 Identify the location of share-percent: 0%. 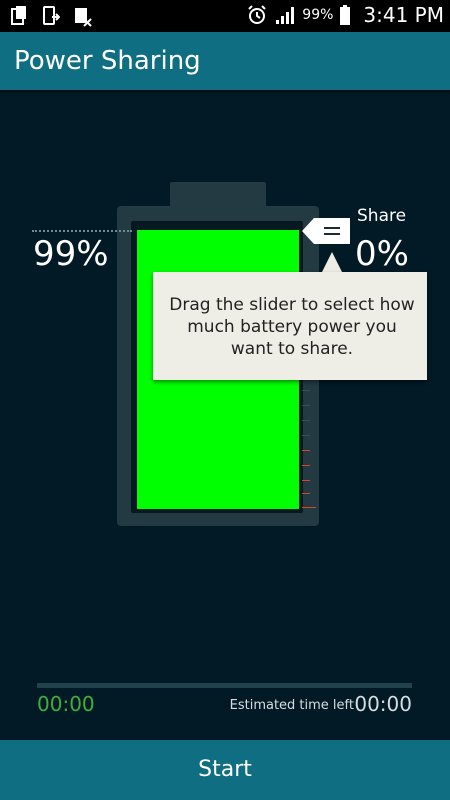
(382, 254).